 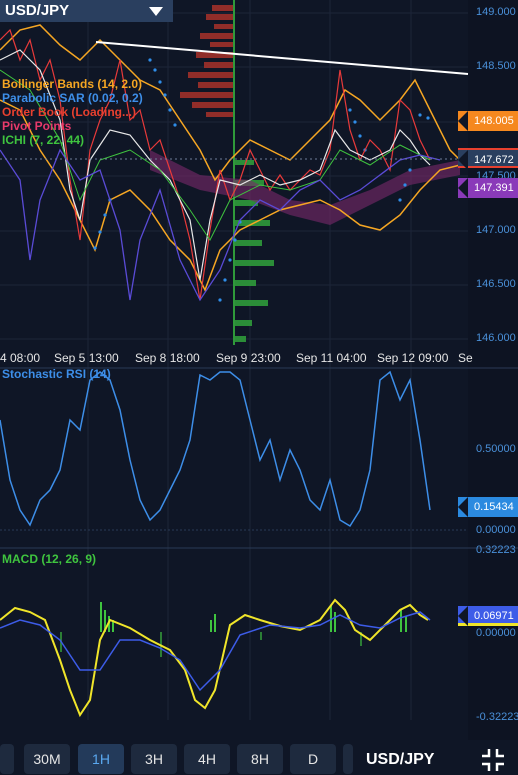 What do you see at coordinates (496, 284) in the screenshot?
I see `price-tick: 146.500` at bounding box center [496, 284].